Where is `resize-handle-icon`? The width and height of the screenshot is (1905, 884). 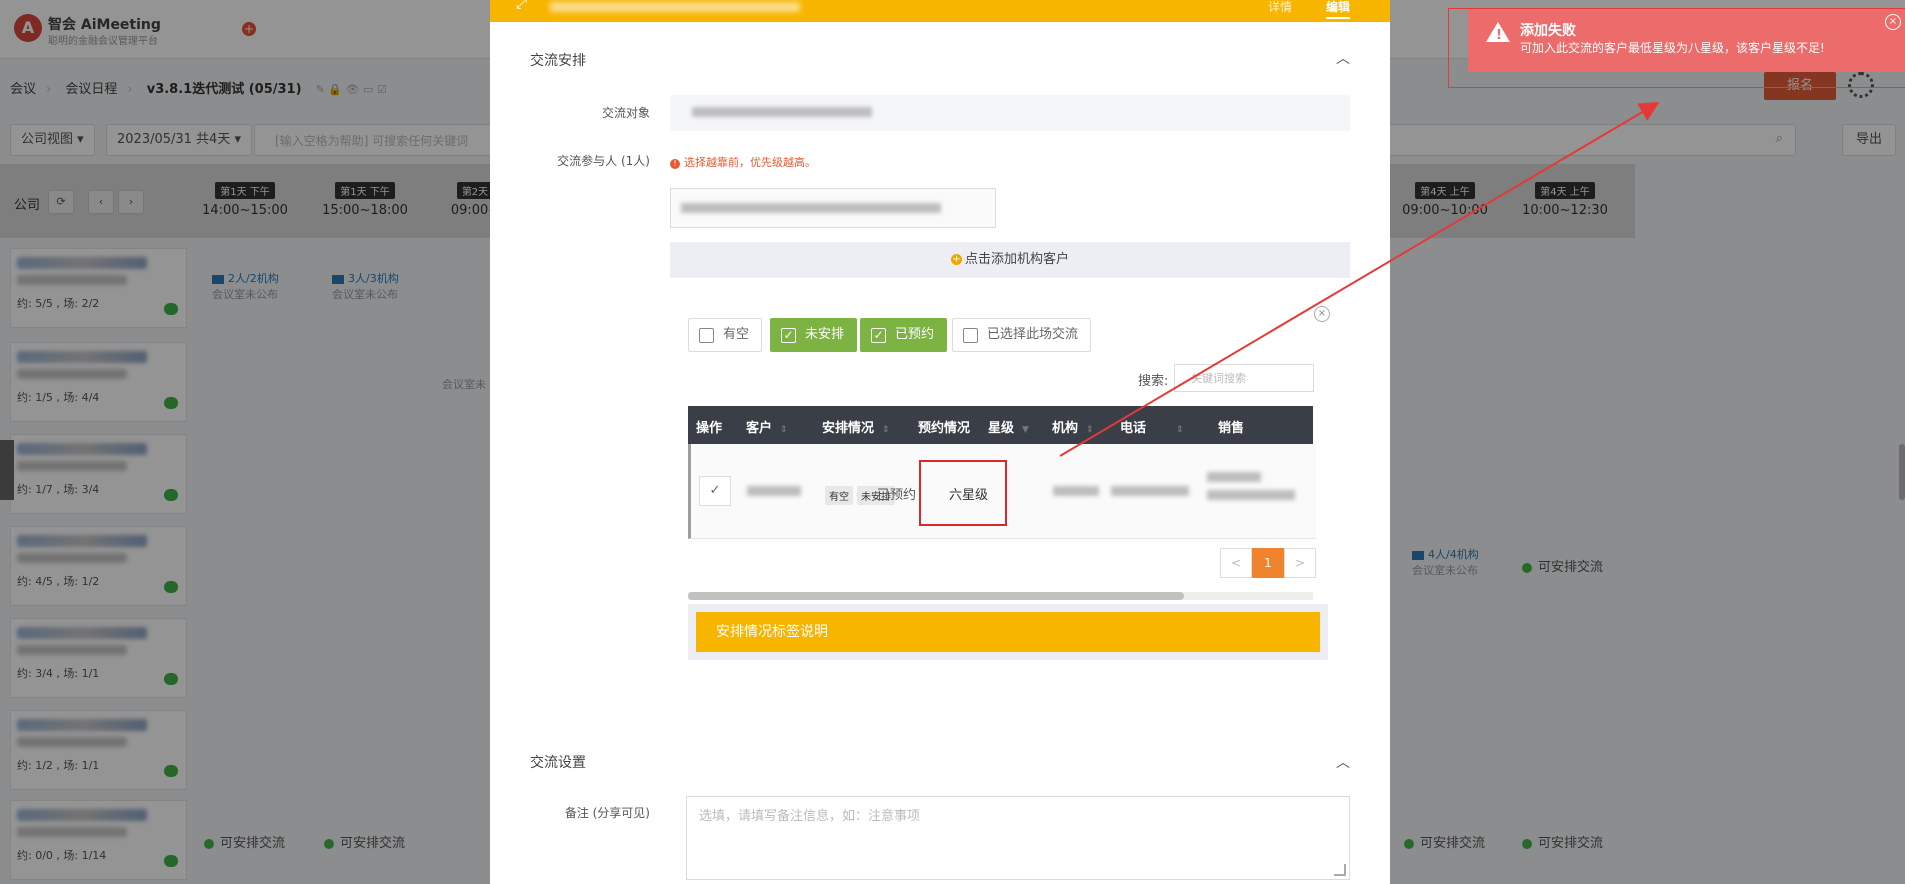
resize-handle-icon is located at coordinates (1340, 870).